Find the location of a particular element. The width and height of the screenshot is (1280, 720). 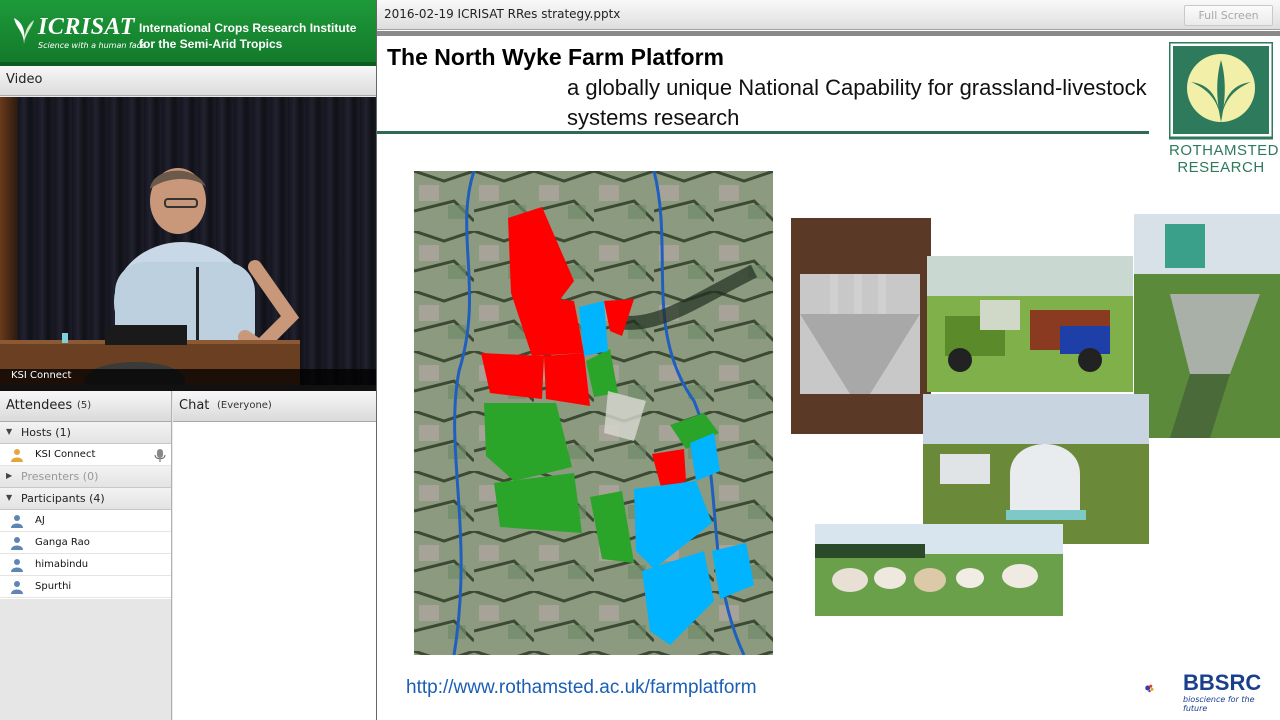

attendees-pod-header: Attendees (5) is located at coordinates (85, 406).